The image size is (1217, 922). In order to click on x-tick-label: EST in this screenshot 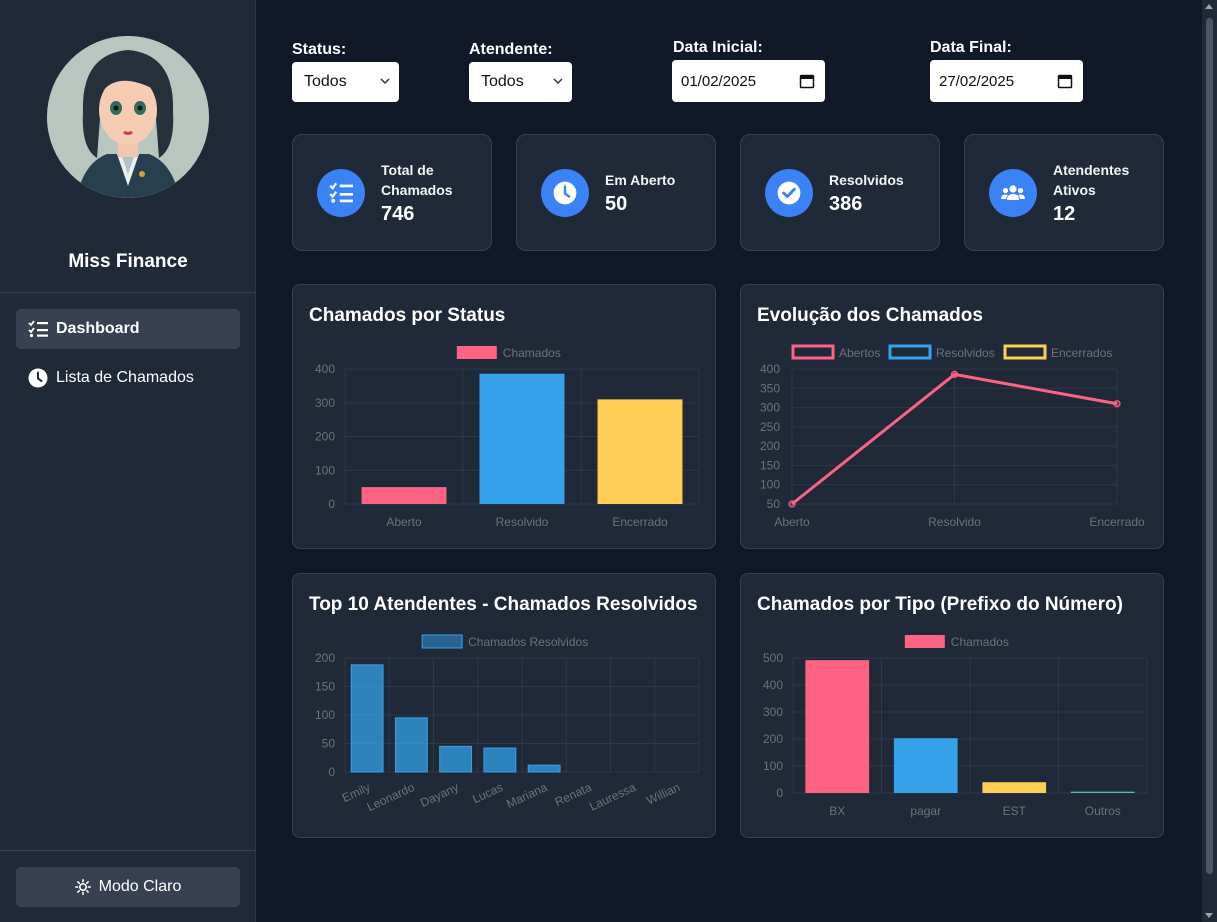, I will do `click(1015, 811)`.